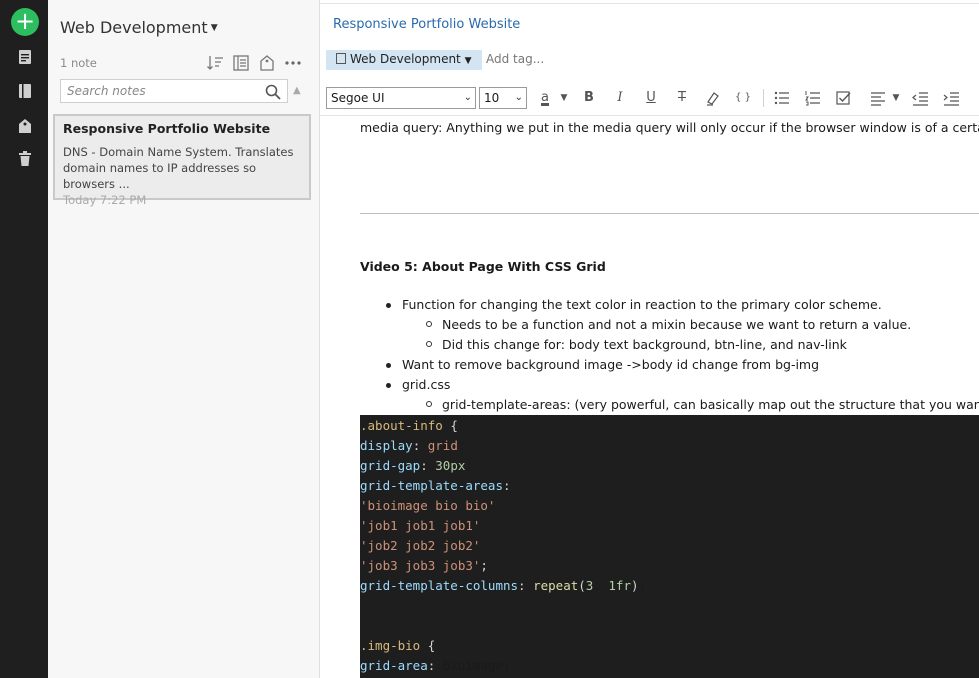 This screenshot has width=979, height=678. Describe the element at coordinates (215, 63) in the screenshot. I see `sort-icon` at that location.